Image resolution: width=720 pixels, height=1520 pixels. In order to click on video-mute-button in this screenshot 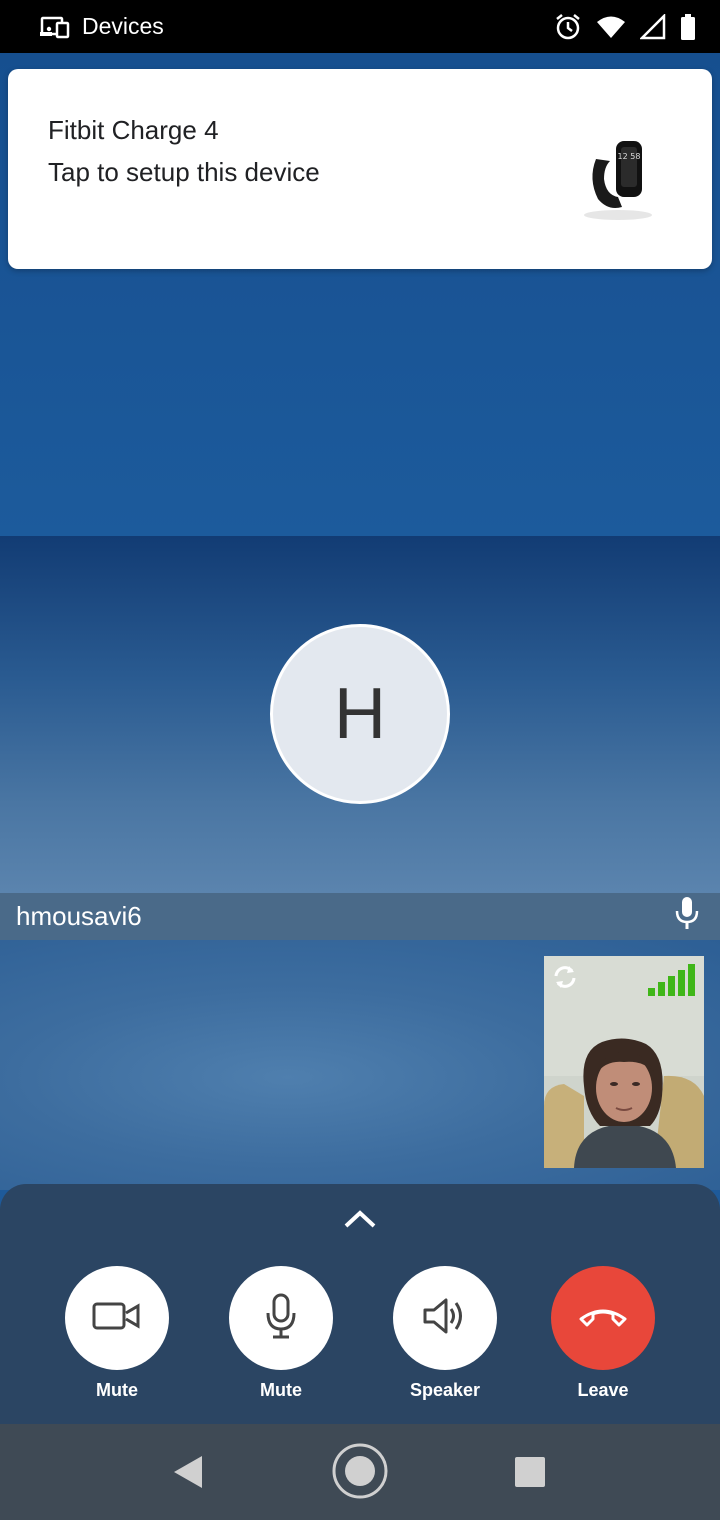, I will do `click(117, 1318)`.